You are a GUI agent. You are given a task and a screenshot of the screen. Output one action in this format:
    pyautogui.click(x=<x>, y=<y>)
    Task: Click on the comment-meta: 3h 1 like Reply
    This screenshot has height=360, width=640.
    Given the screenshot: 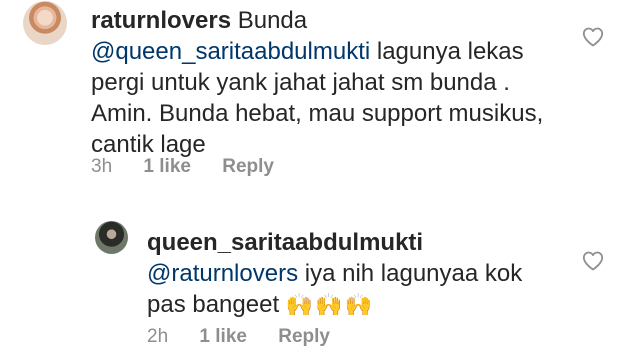 What is the action you would take?
    pyautogui.click(x=195, y=167)
    